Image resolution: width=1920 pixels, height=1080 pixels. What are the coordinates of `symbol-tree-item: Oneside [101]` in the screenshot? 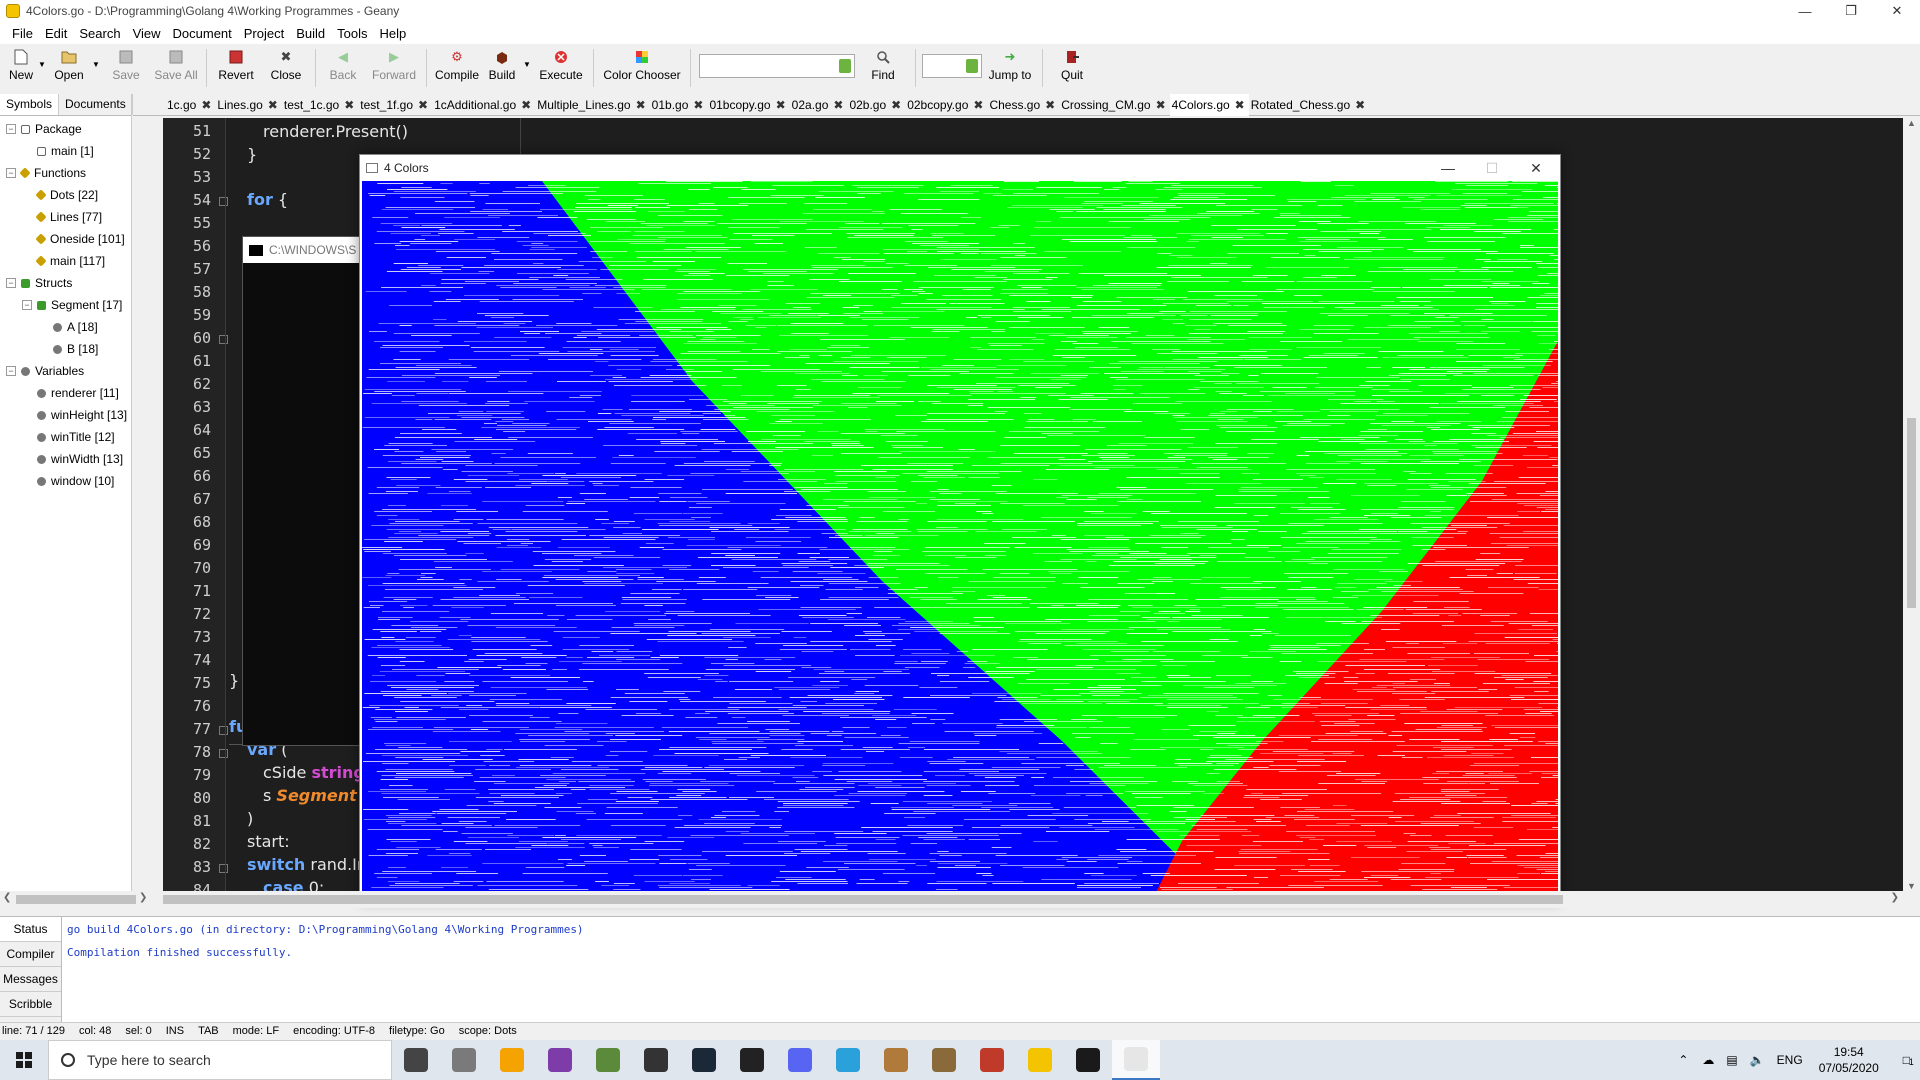 It's located at (65, 239).